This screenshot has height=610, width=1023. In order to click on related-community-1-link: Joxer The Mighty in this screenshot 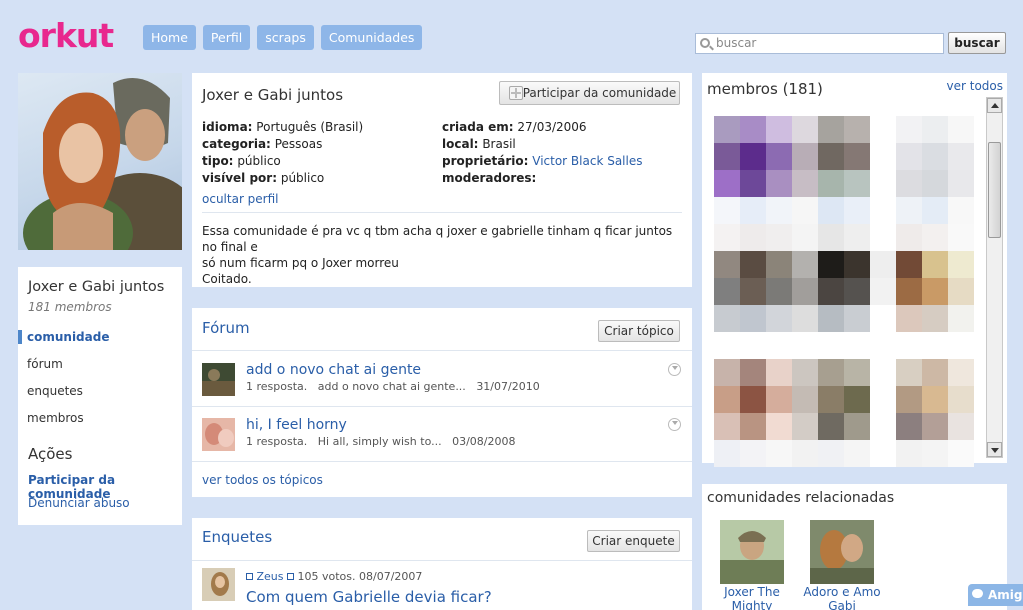, I will do `click(752, 597)`.